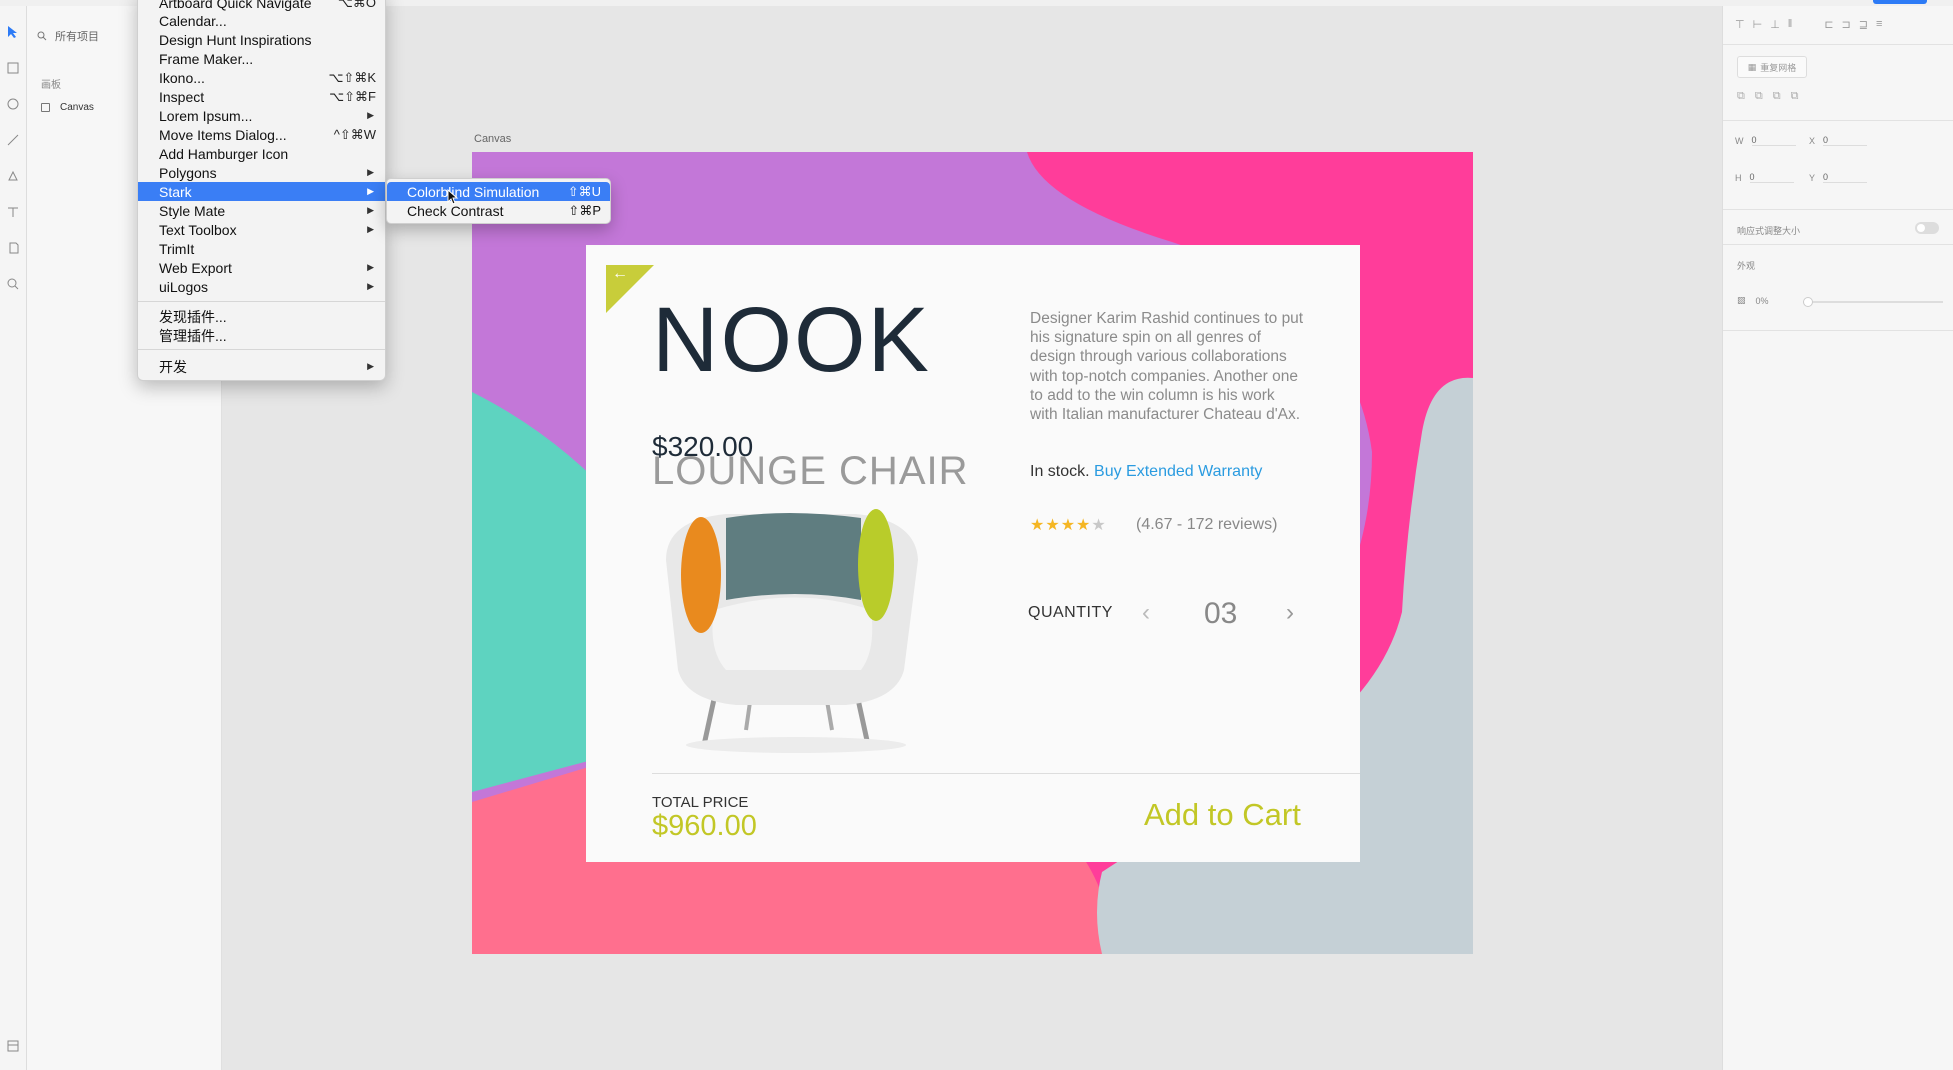 The image size is (1953, 1070). I want to click on menu-item-check-contrast: Check Contrast ⇧⌘P, so click(498, 210).